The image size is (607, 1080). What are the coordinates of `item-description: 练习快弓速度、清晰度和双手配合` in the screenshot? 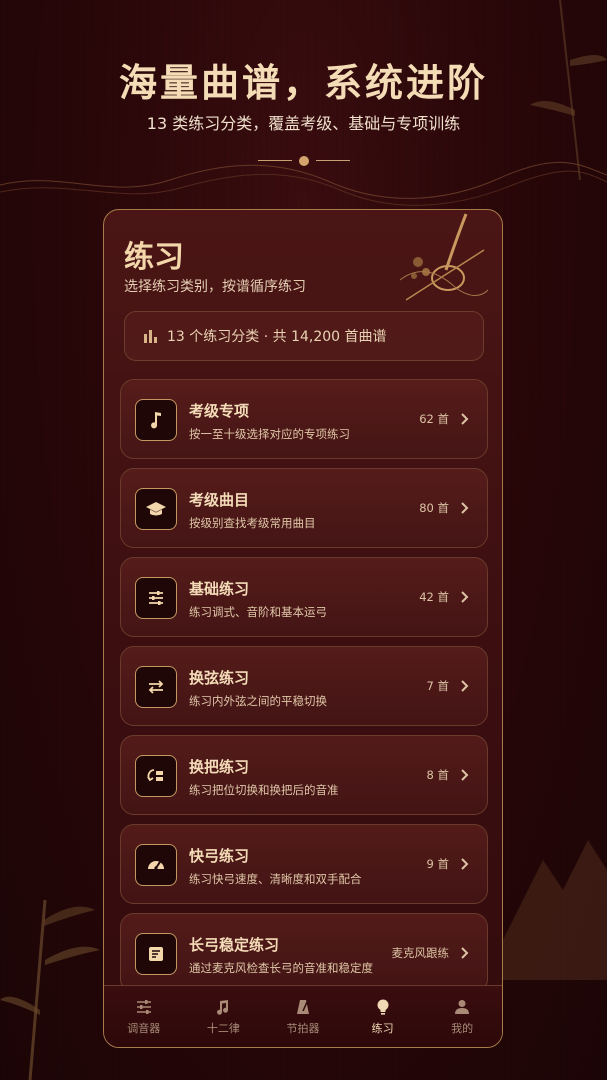 It's located at (275, 879).